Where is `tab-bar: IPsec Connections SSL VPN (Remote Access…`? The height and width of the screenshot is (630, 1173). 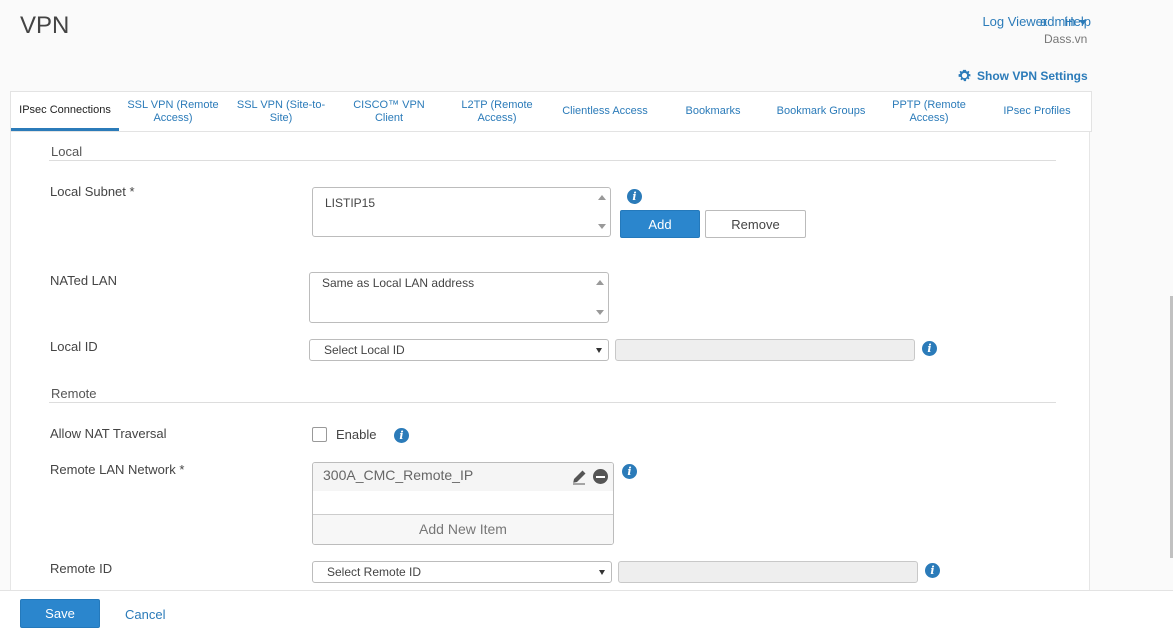 tab-bar: IPsec Connections SSL VPN (Remote Access… is located at coordinates (551, 111).